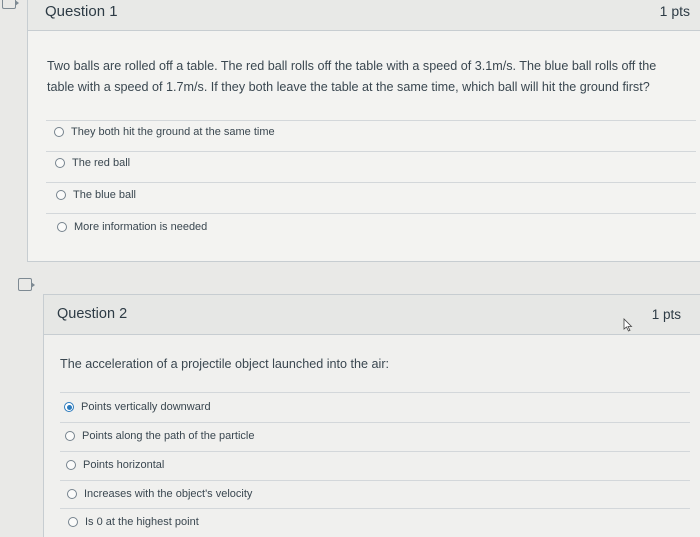 The image size is (700, 537). What do you see at coordinates (146, 407) in the screenshot?
I see `answer-label: Points vertically downward` at bounding box center [146, 407].